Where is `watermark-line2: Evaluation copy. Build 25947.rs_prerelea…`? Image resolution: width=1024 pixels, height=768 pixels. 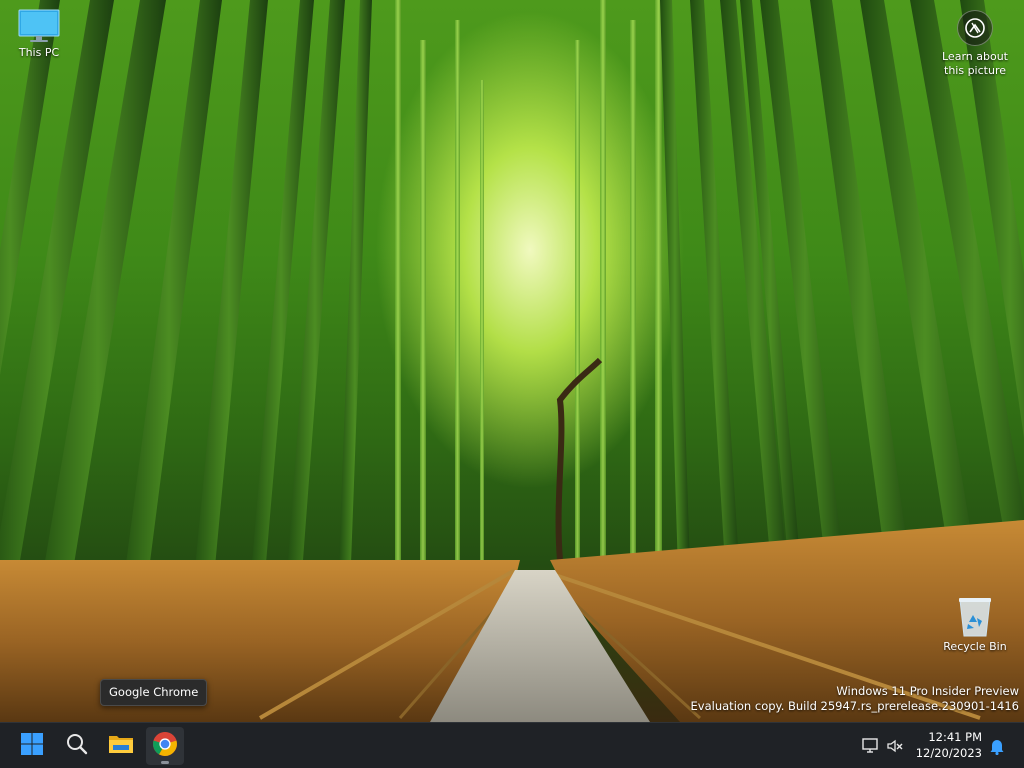
watermark-line2: Evaluation copy. Build 25947.rs_prerelea… is located at coordinates (854, 706).